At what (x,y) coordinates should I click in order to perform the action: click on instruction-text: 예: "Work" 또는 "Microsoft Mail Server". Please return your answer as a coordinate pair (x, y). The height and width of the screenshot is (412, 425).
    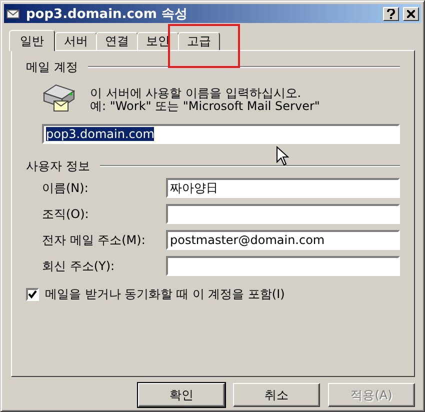
    Looking at the image, I should click on (205, 106).